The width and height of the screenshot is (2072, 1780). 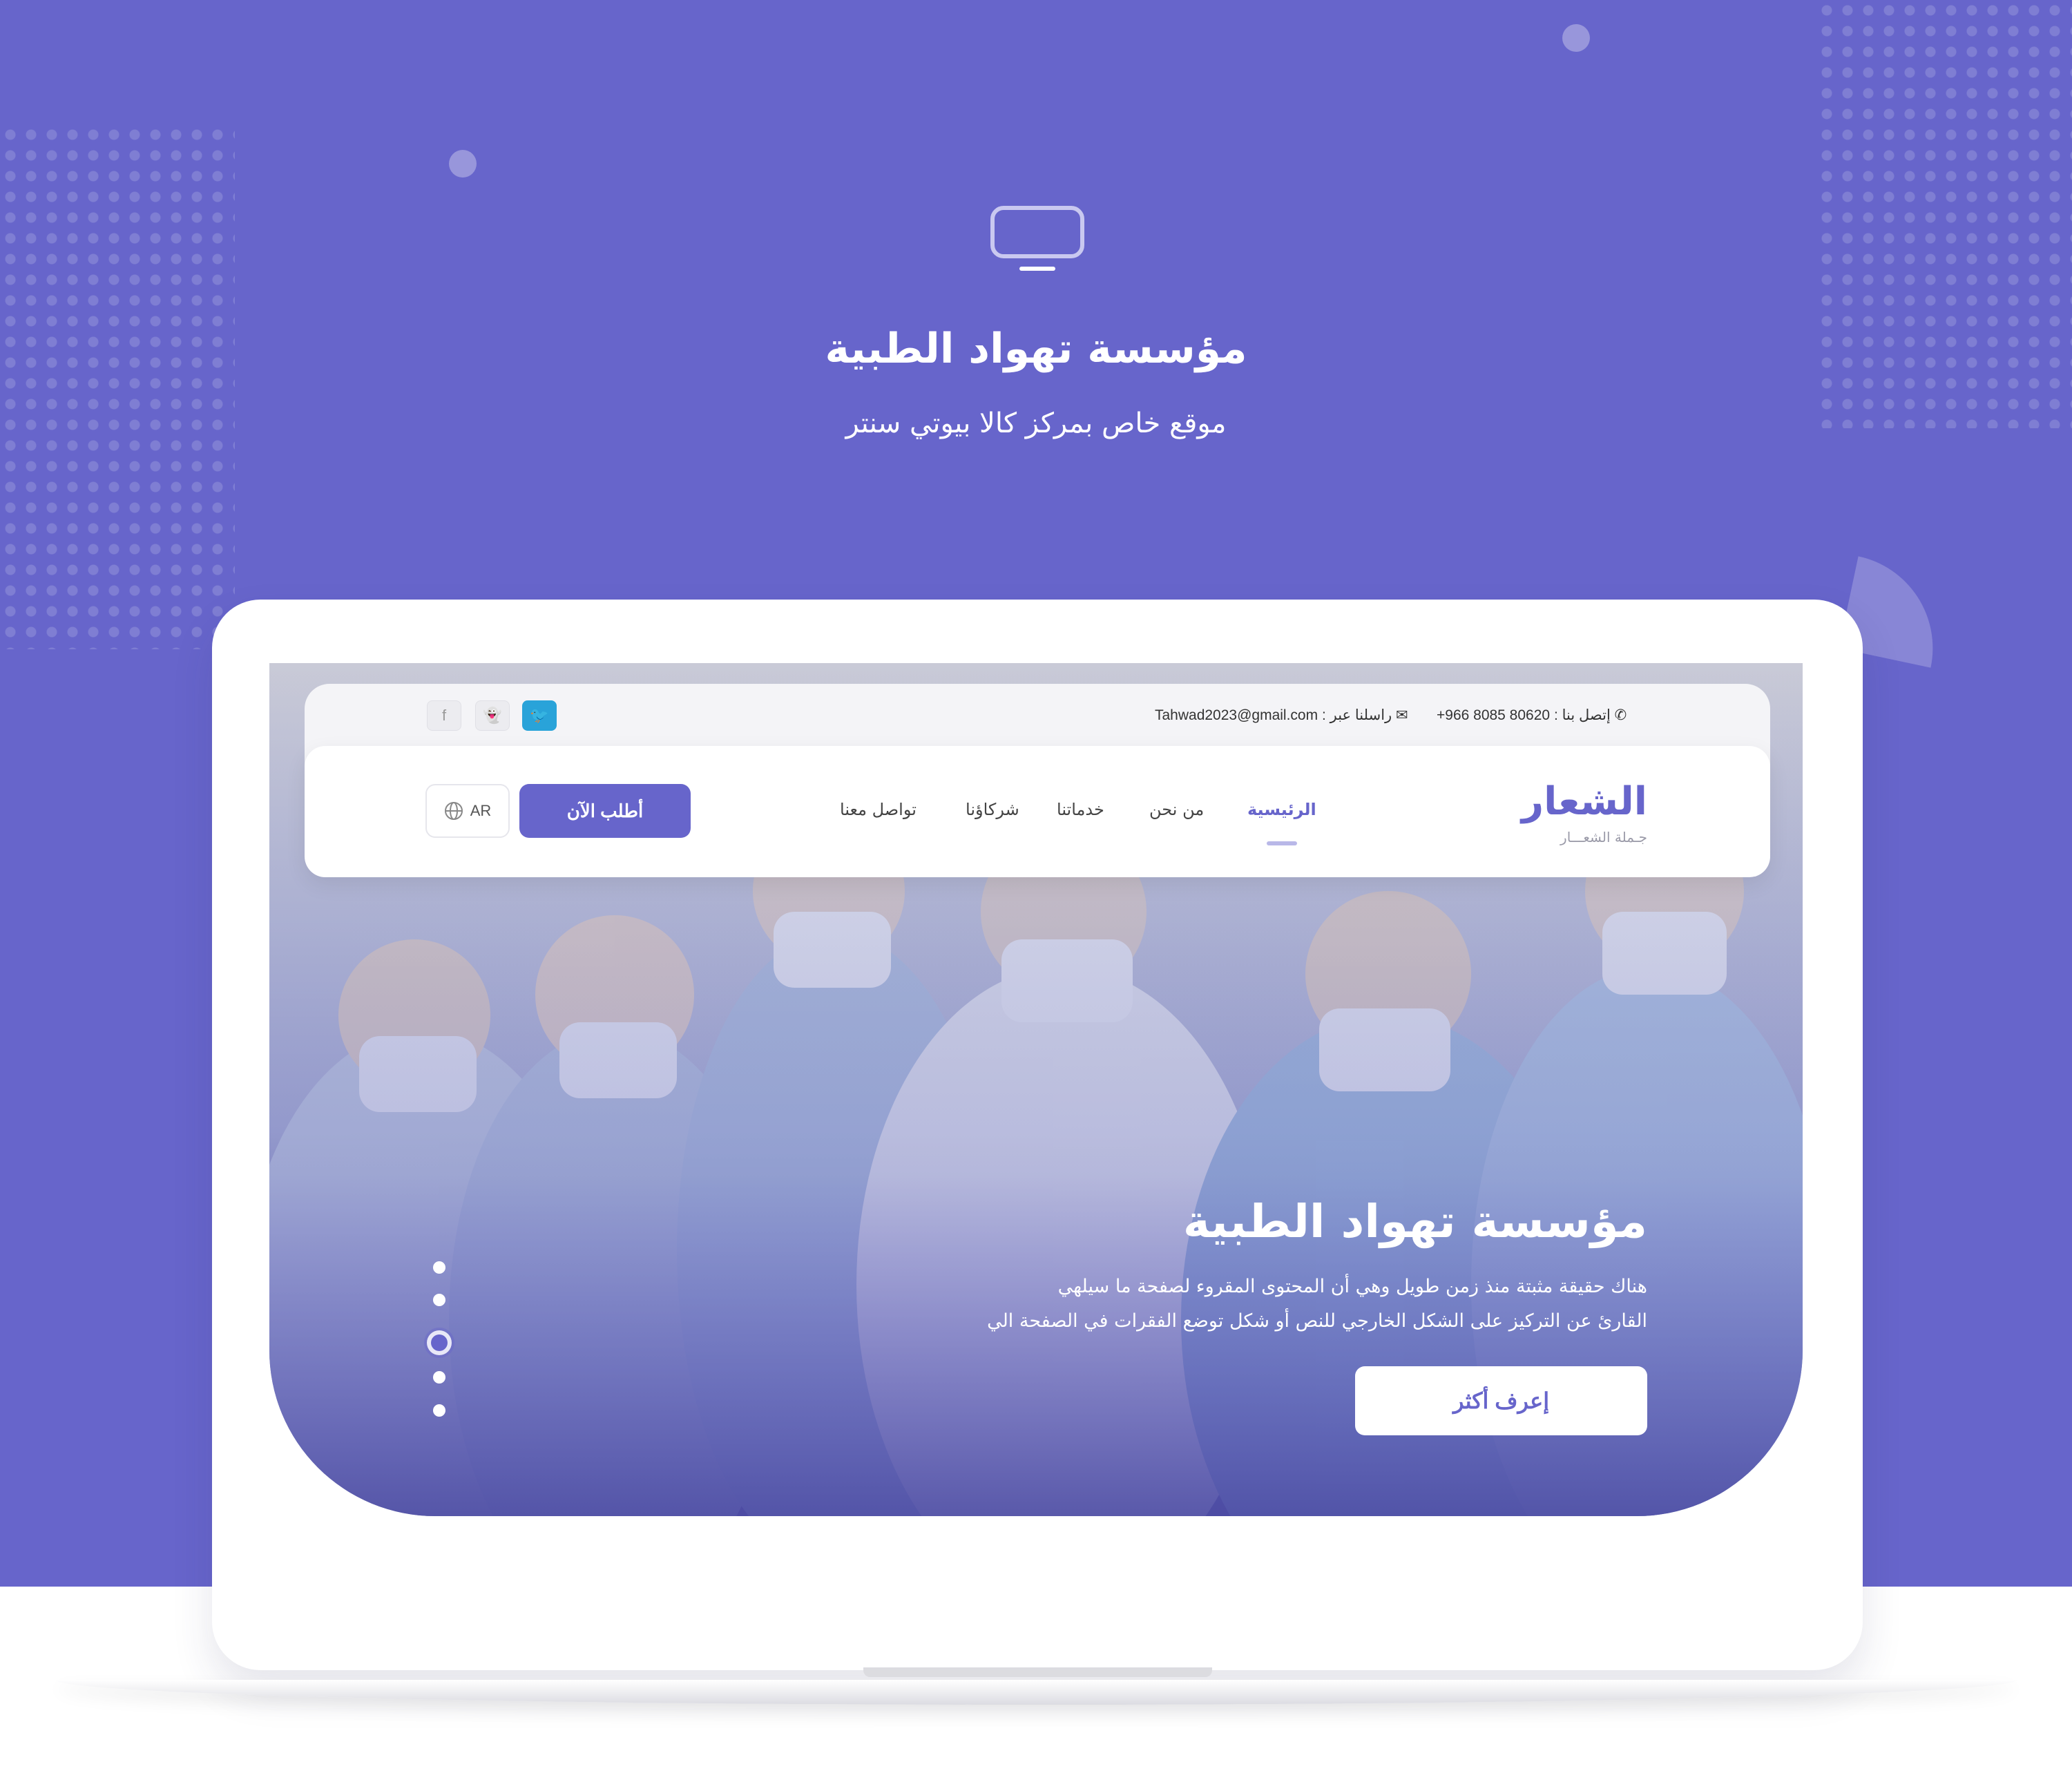 I want to click on nav-item-services: خدماتنا, so click(x=1080, y=809).